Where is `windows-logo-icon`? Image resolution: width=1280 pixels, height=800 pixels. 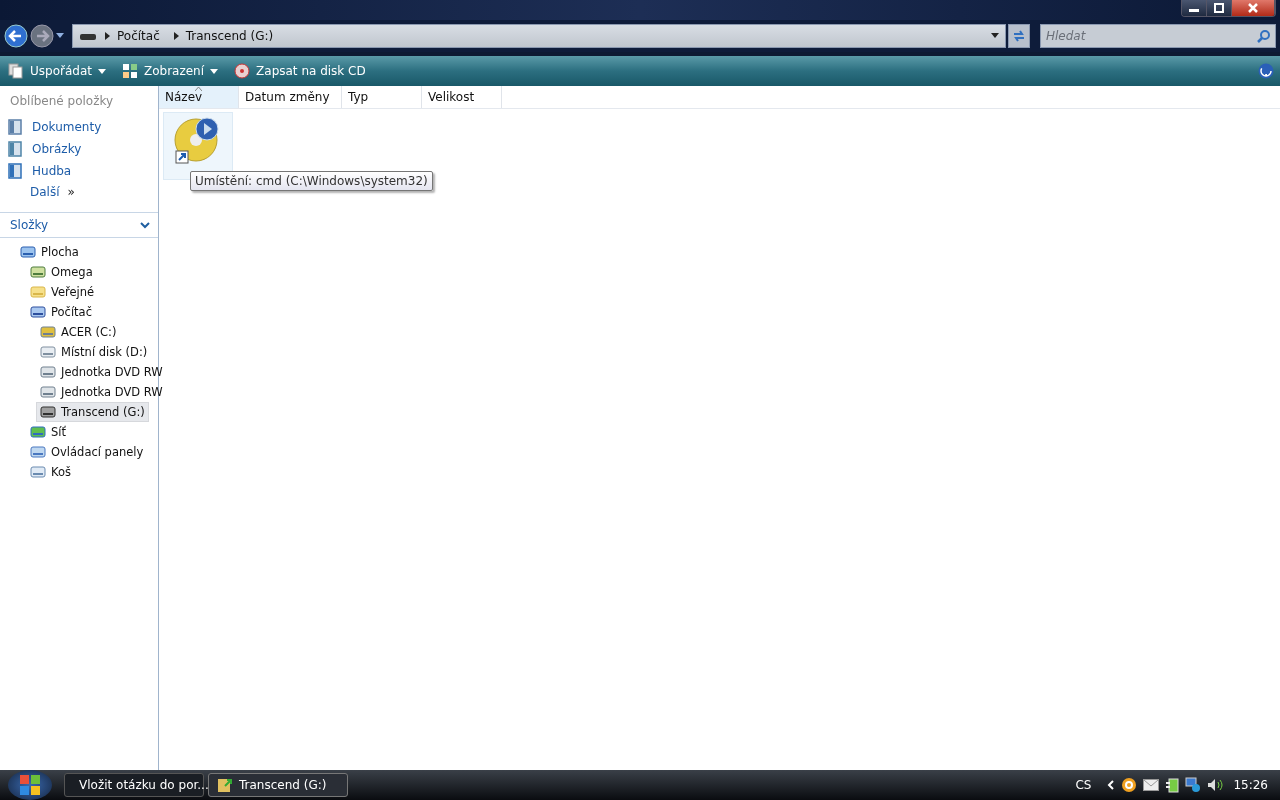 windows-logo-icon is located at coordinates (30, 785).